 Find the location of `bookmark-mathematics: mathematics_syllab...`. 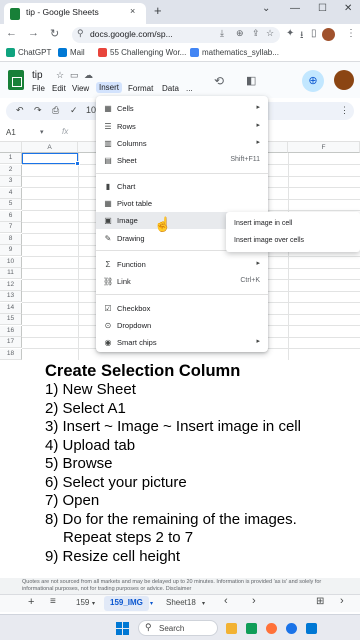

bookmark-mathematics: mathematics_syllab... is located at coordinates (234, 52).